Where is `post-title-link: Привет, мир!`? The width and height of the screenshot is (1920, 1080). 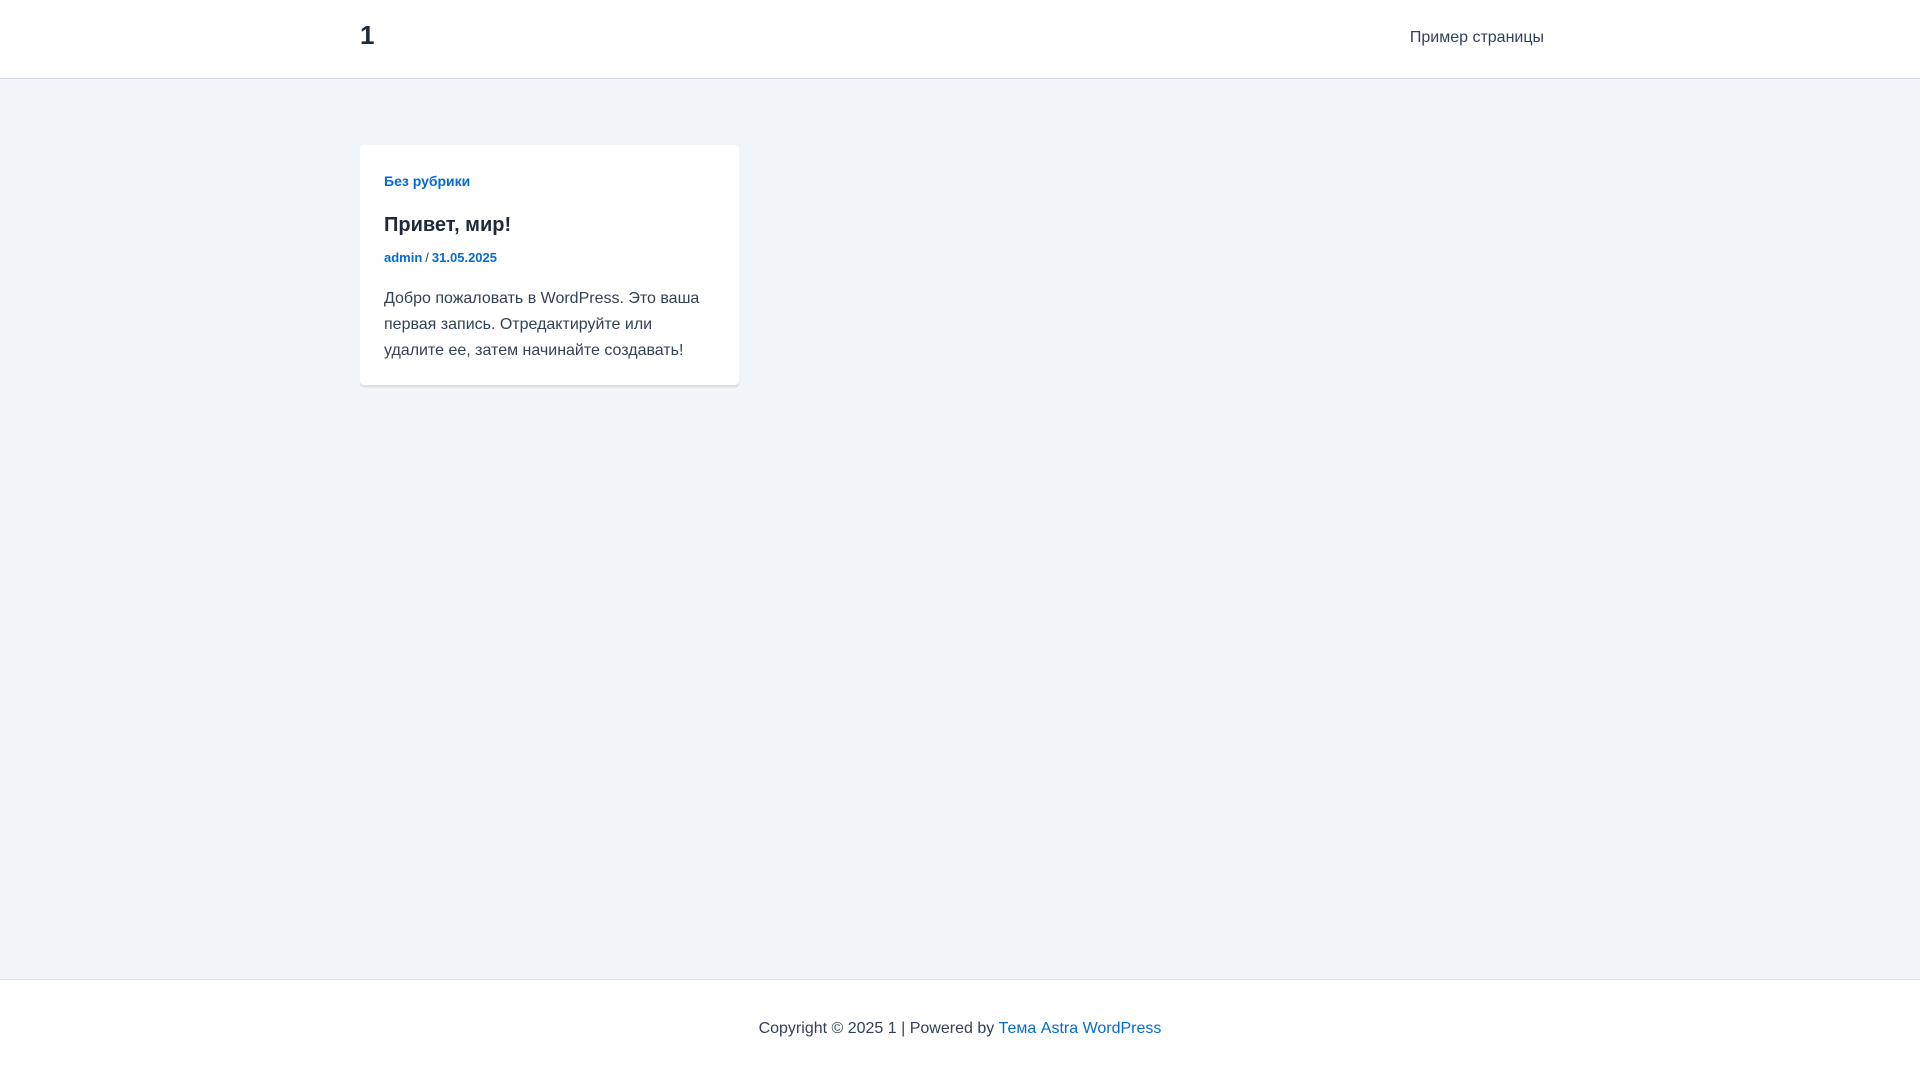
post-title-link: Привет, мир! is located at coordinates (447, 225).